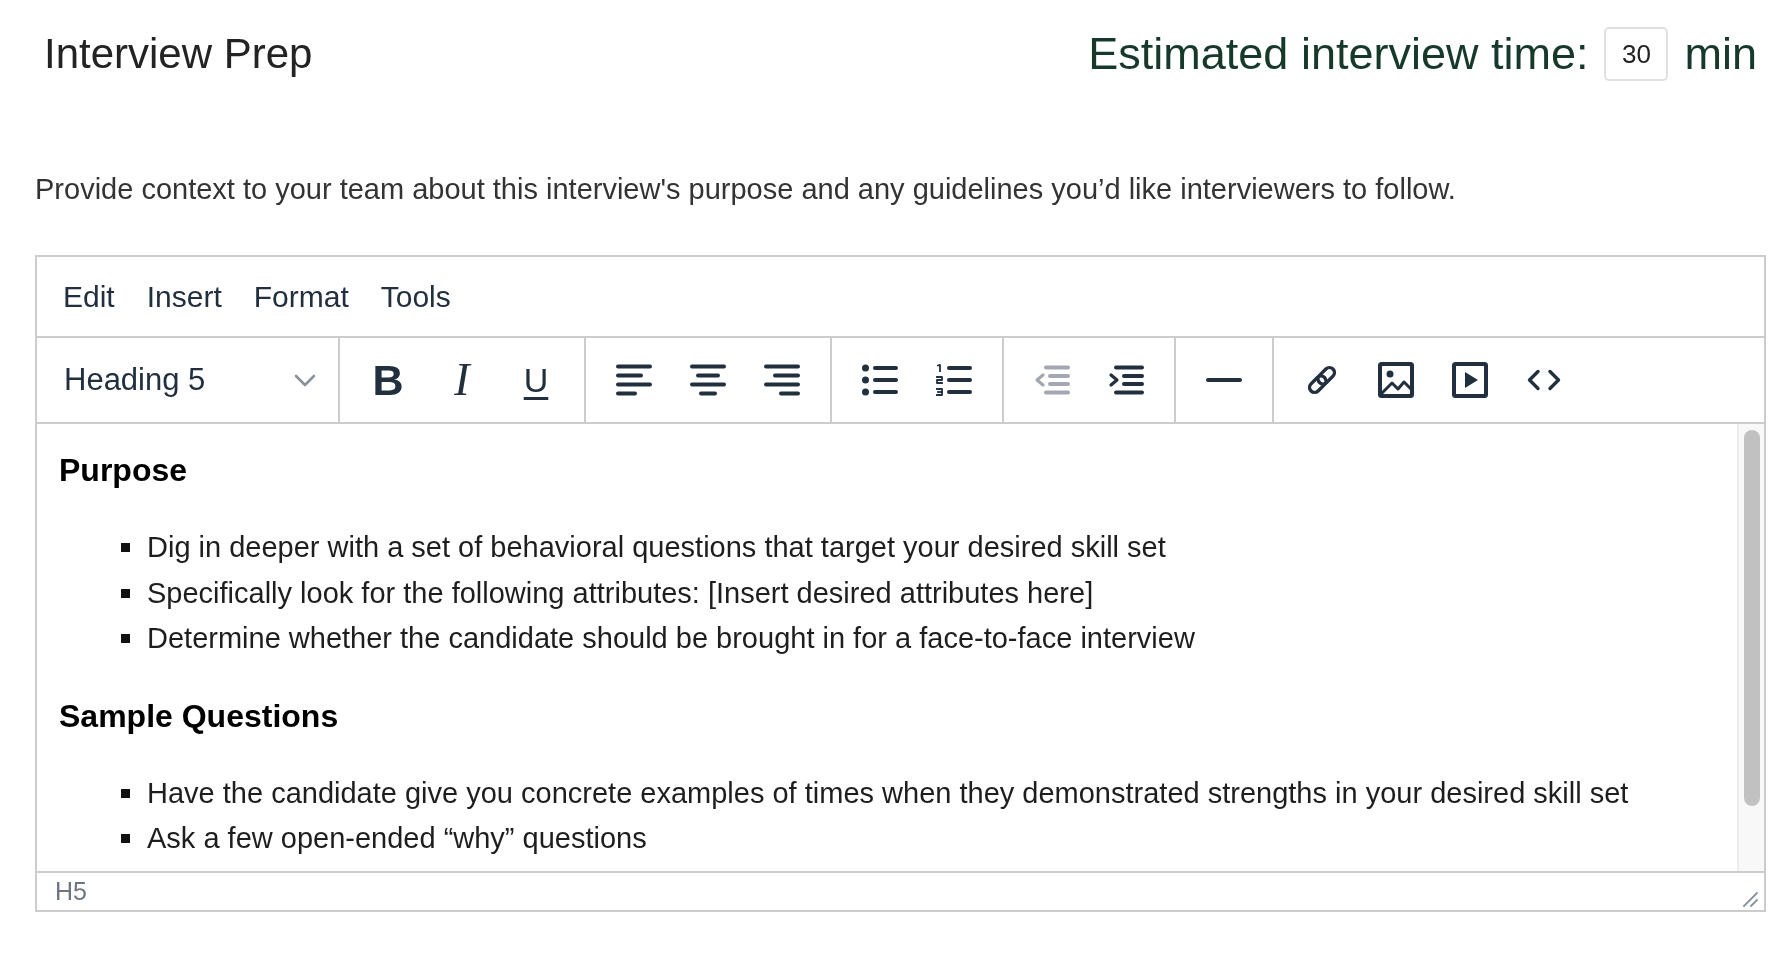 This screenshot has width=1792, height=966. Describe the element at coordinates (656, 548) in the screenshot. I see `list-item: Dig in deeper with a set of behavioral questions that target your desired skill set` at that location.